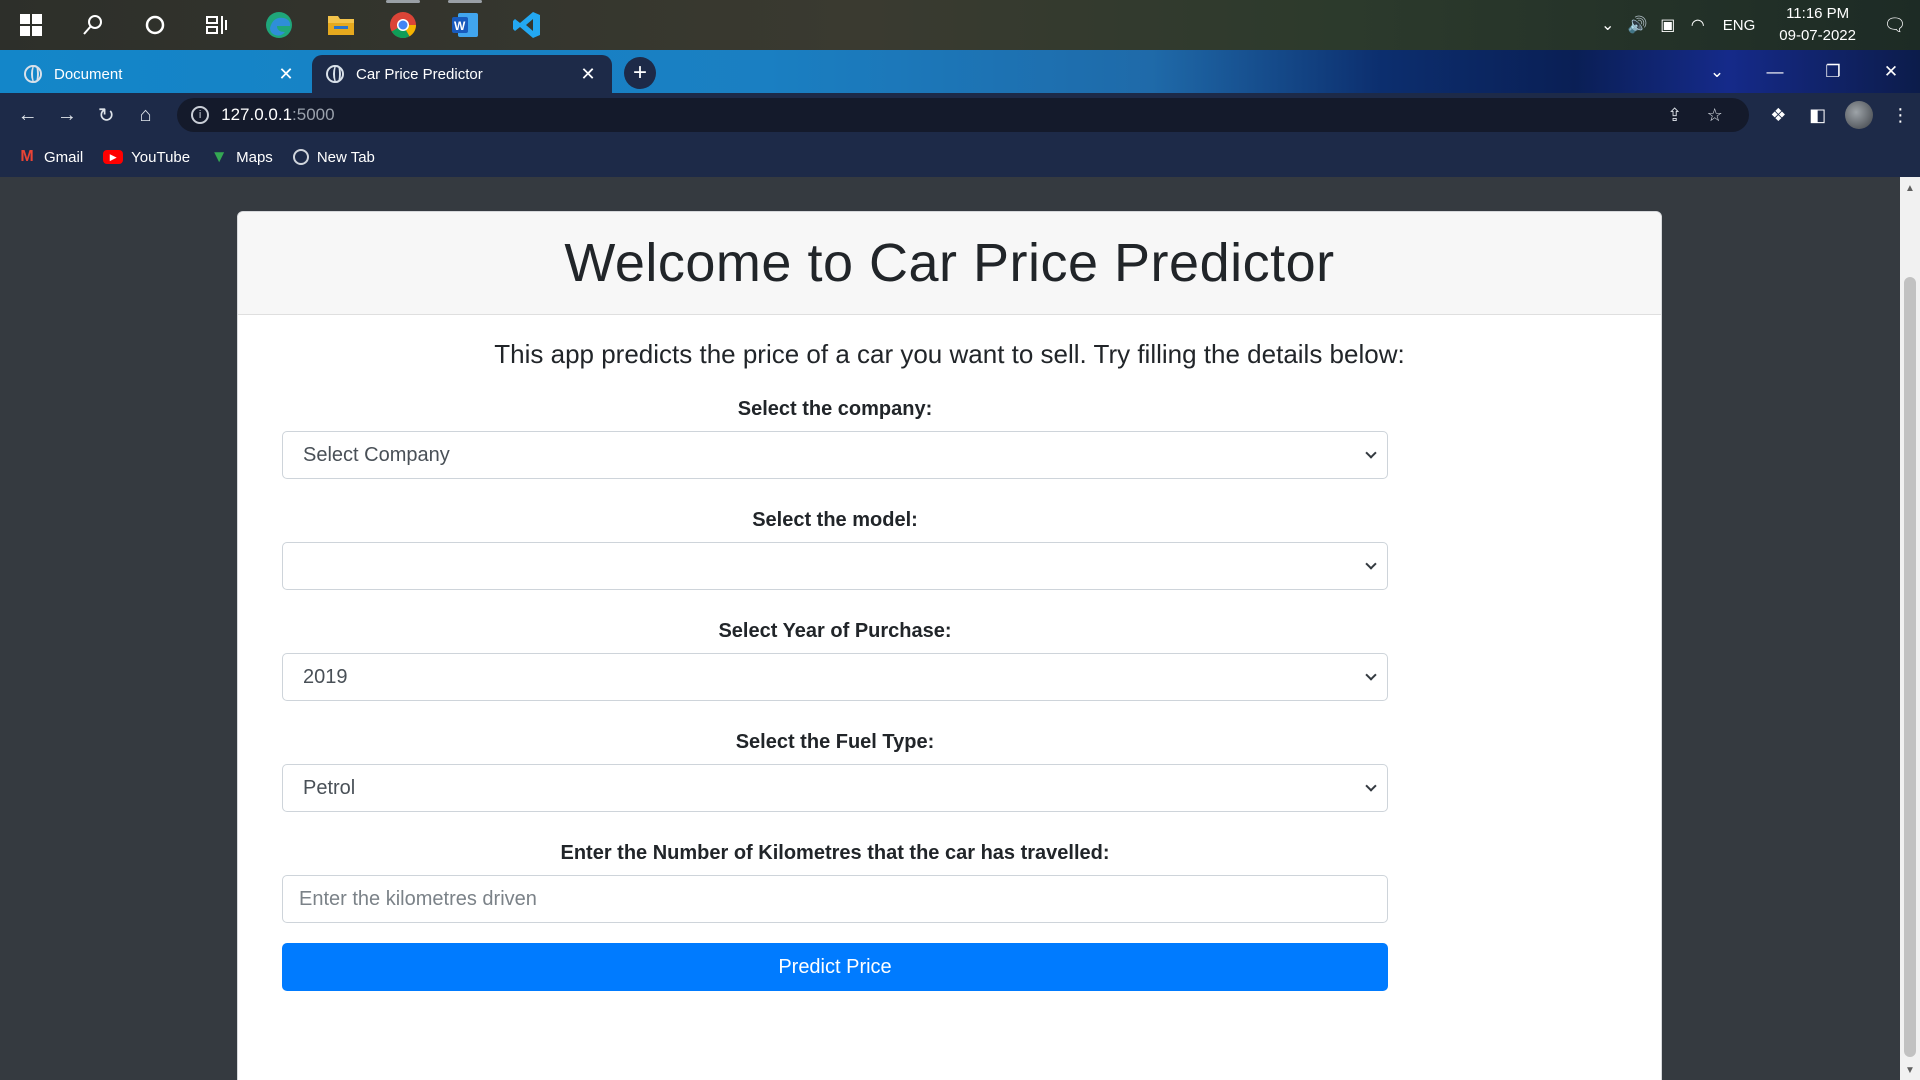 The height and width of the screenshot is (1080, 1920). Describe the element at coordinates (66, 115) in the screenshot. I see `forward-icon: →` at that location.